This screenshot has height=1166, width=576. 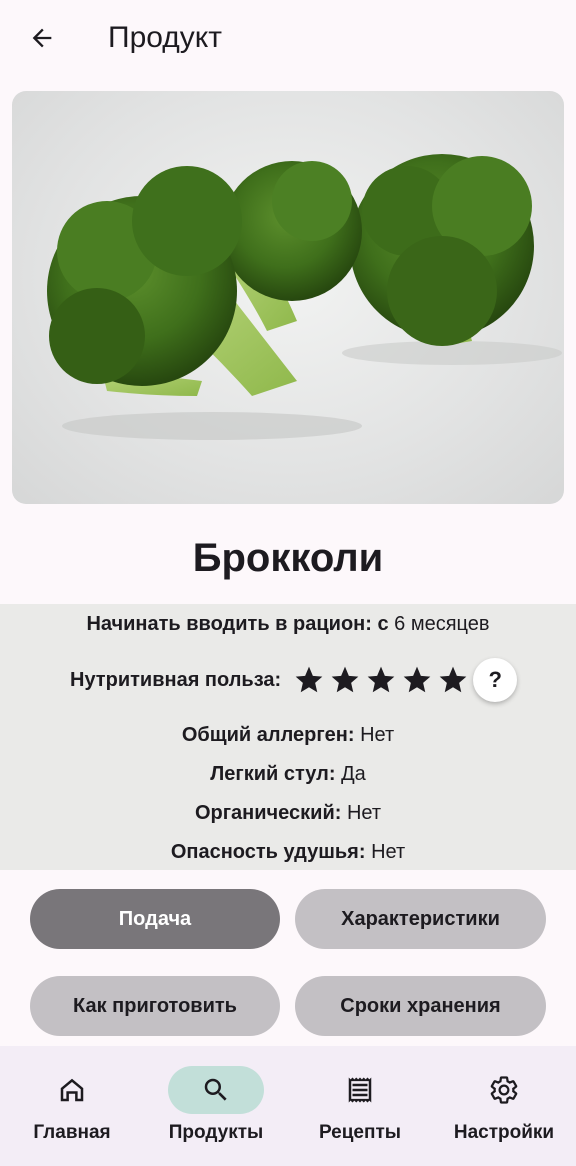 I want to click on page-title: Продукт, so click(x=165, y=37).